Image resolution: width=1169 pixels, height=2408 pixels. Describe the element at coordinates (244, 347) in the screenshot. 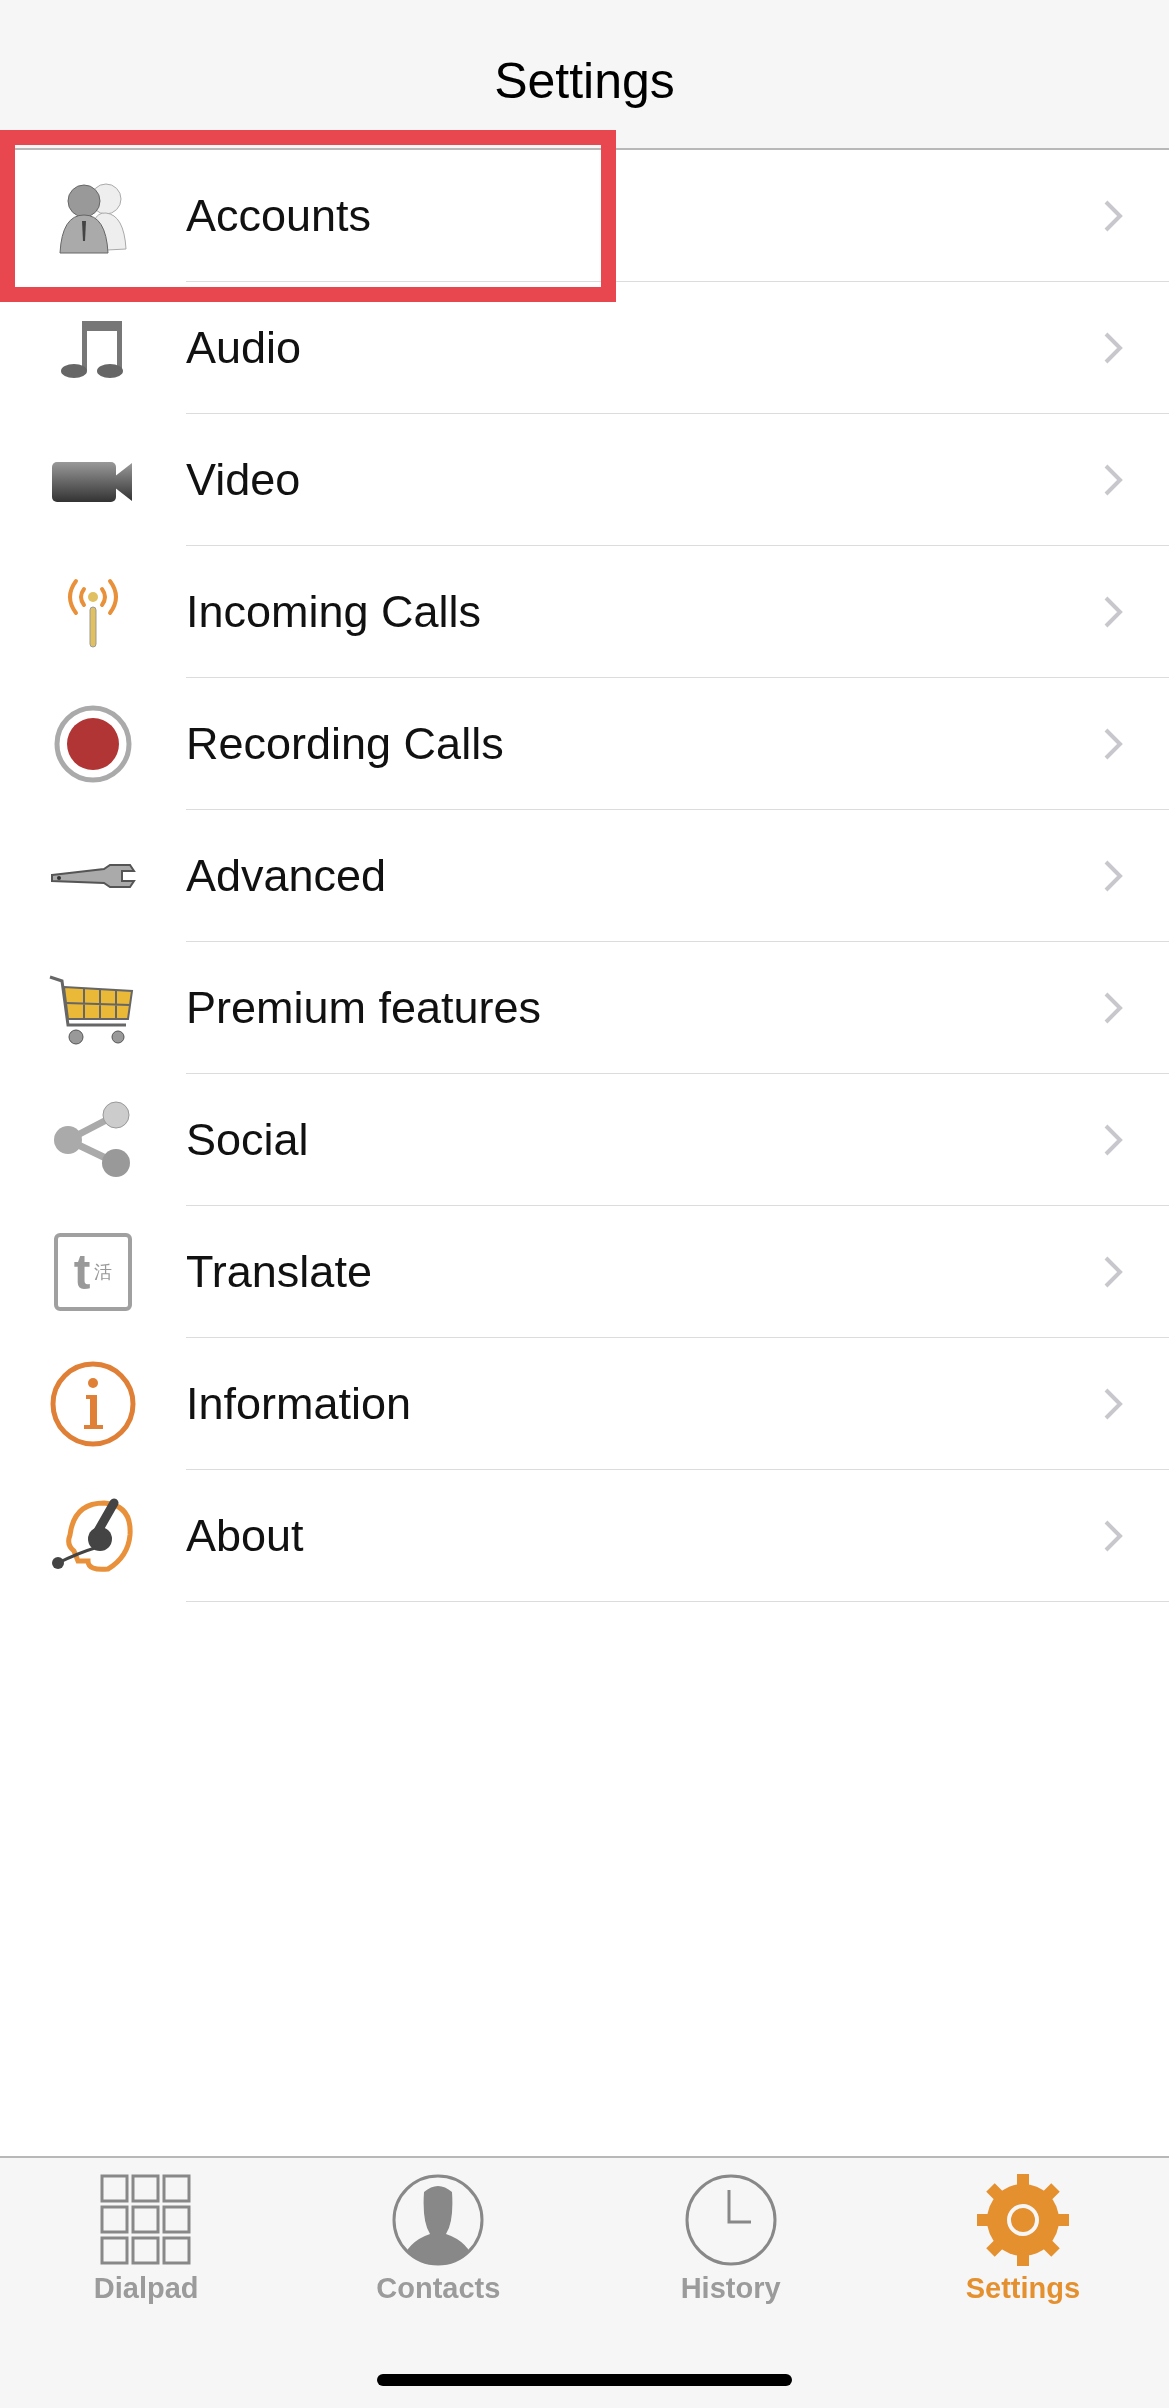

I see `row-label: Audio` at that location.